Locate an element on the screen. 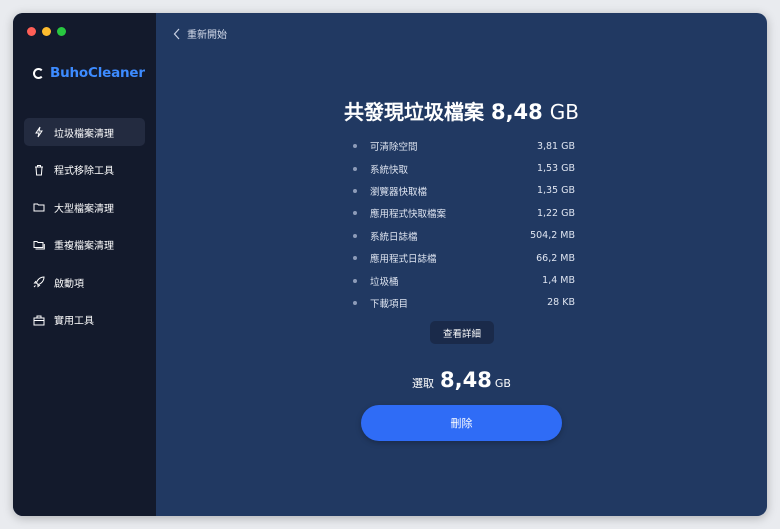 This screenshot has height=529, width=780. category-size: 66,2 MB is located at coordinates (555, 258).